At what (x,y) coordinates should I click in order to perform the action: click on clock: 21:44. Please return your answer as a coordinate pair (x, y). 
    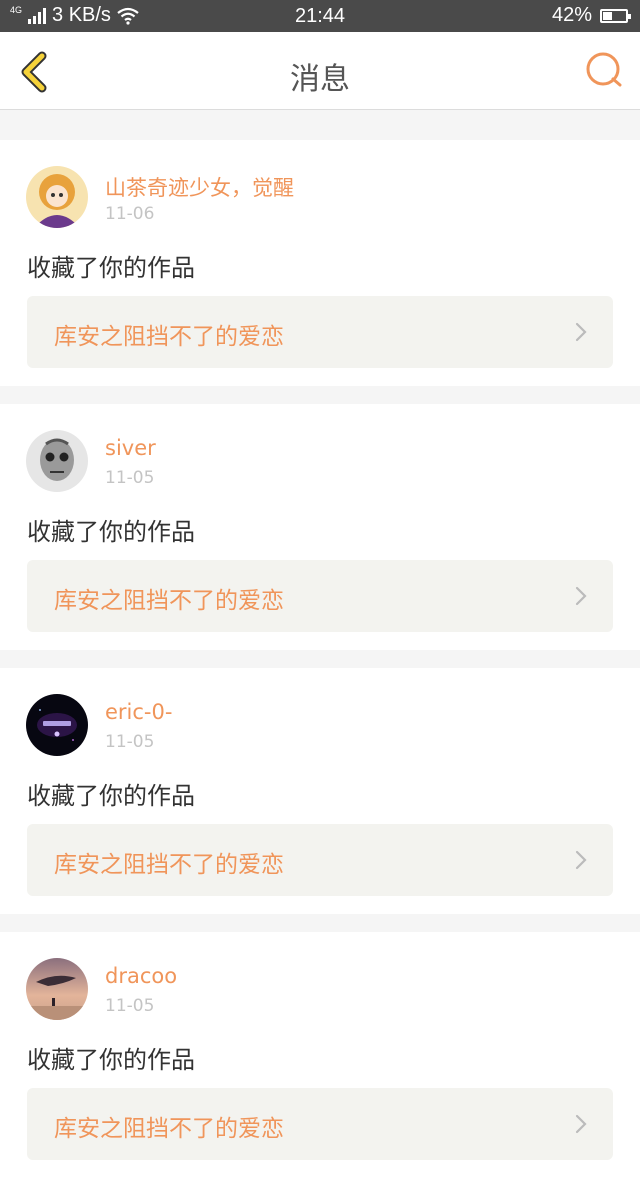
    Looking at the image, I should click on (320, 16).